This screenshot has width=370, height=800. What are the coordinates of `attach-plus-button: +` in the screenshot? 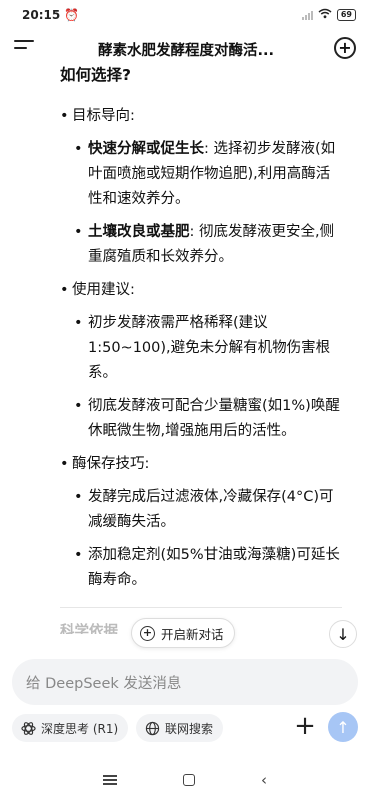 It's located at (305, 727).